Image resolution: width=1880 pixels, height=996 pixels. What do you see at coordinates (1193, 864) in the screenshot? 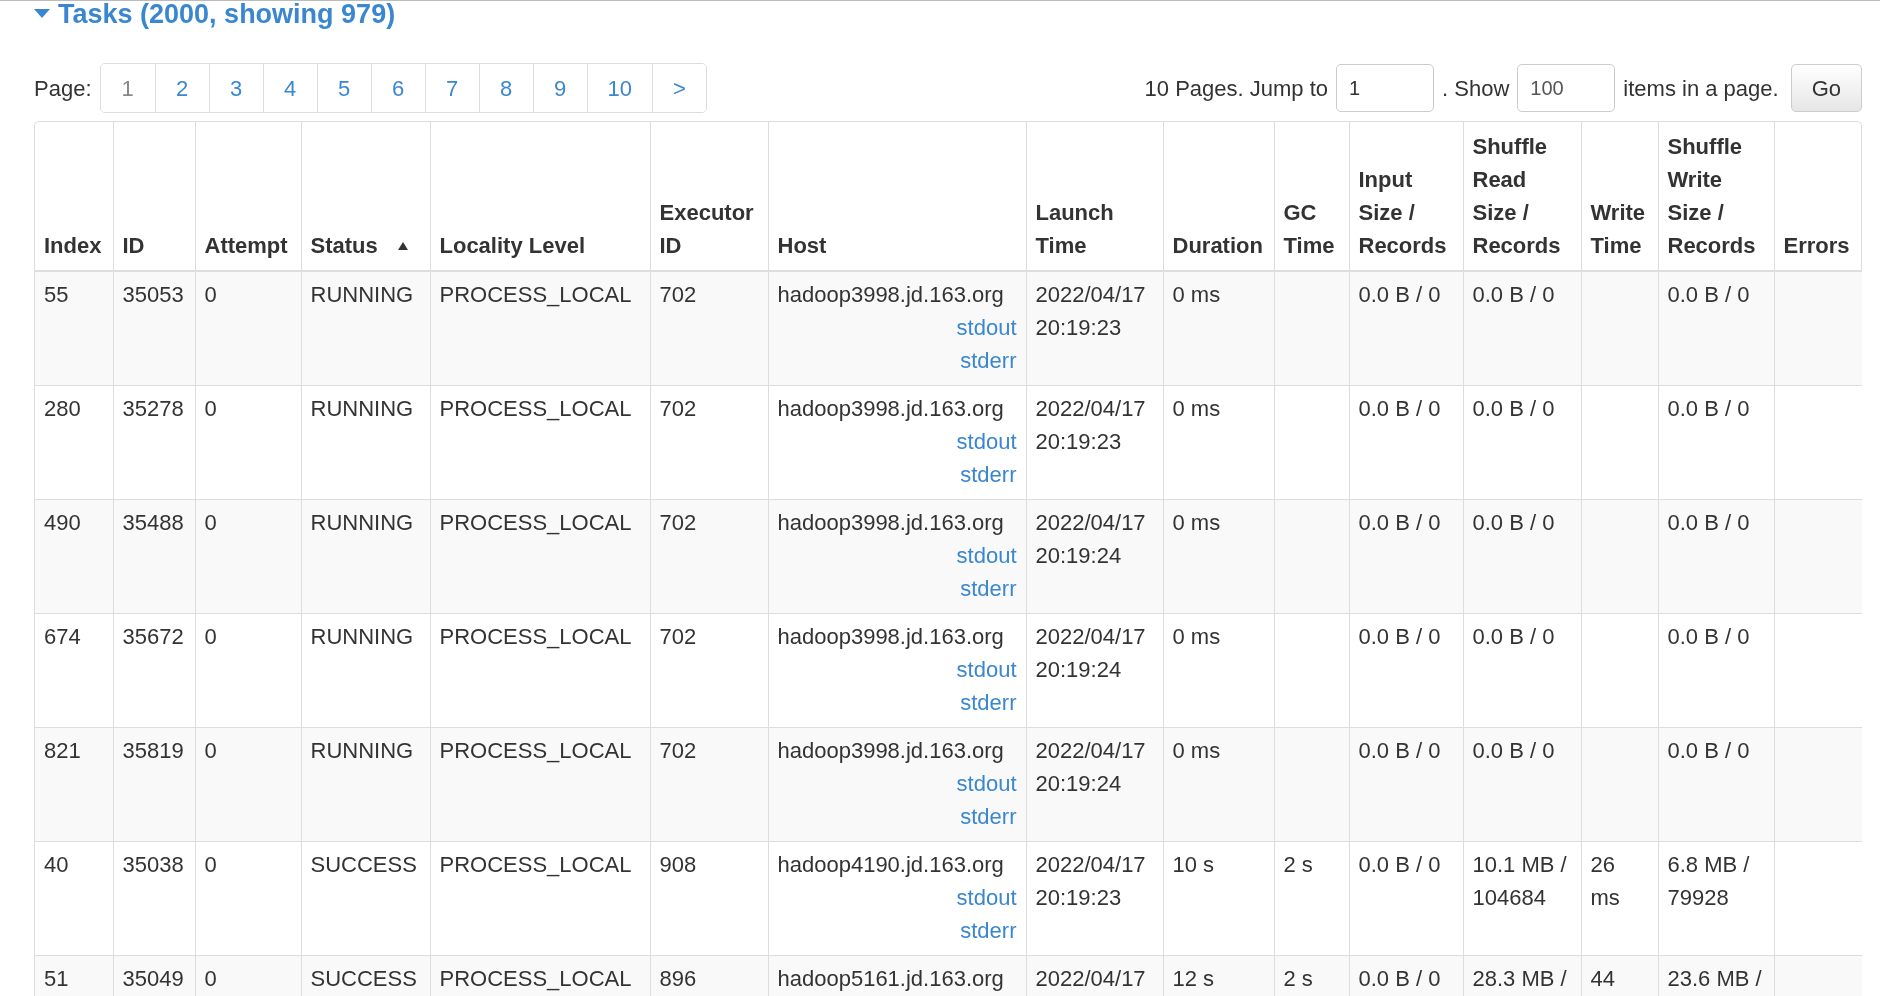
I see `table-cell: 10 s` at bounding box center [1193, 864].